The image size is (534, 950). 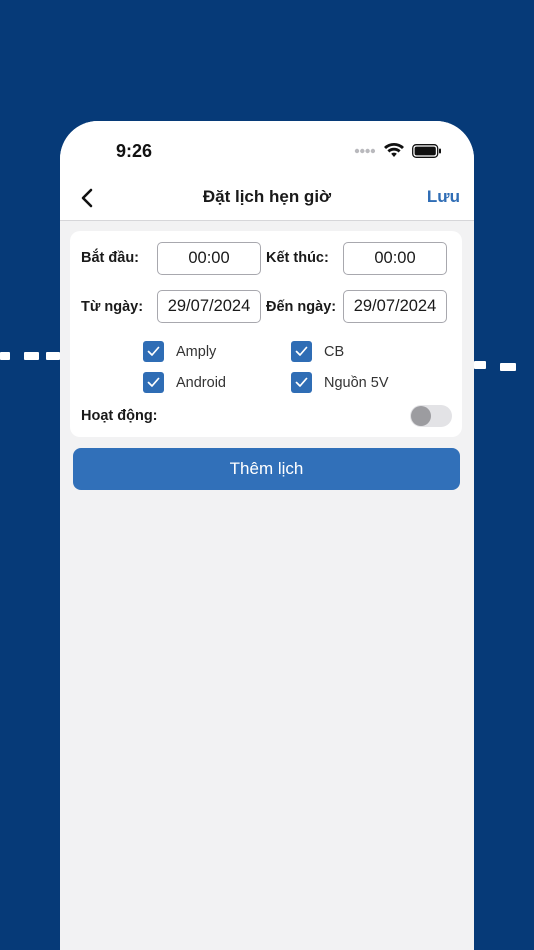 What do you see at coordinates (201, 382) in the screenshot?
I see `checkbox-label: Android` at bounding box center [201, 382].